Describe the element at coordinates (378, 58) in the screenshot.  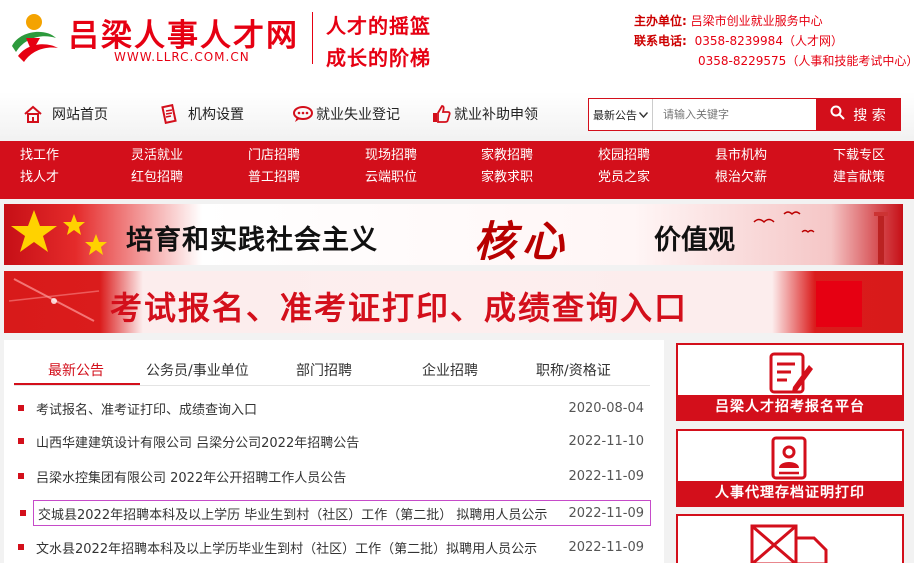
I see `slogan-line-2: 成长的阶梯` at that location.